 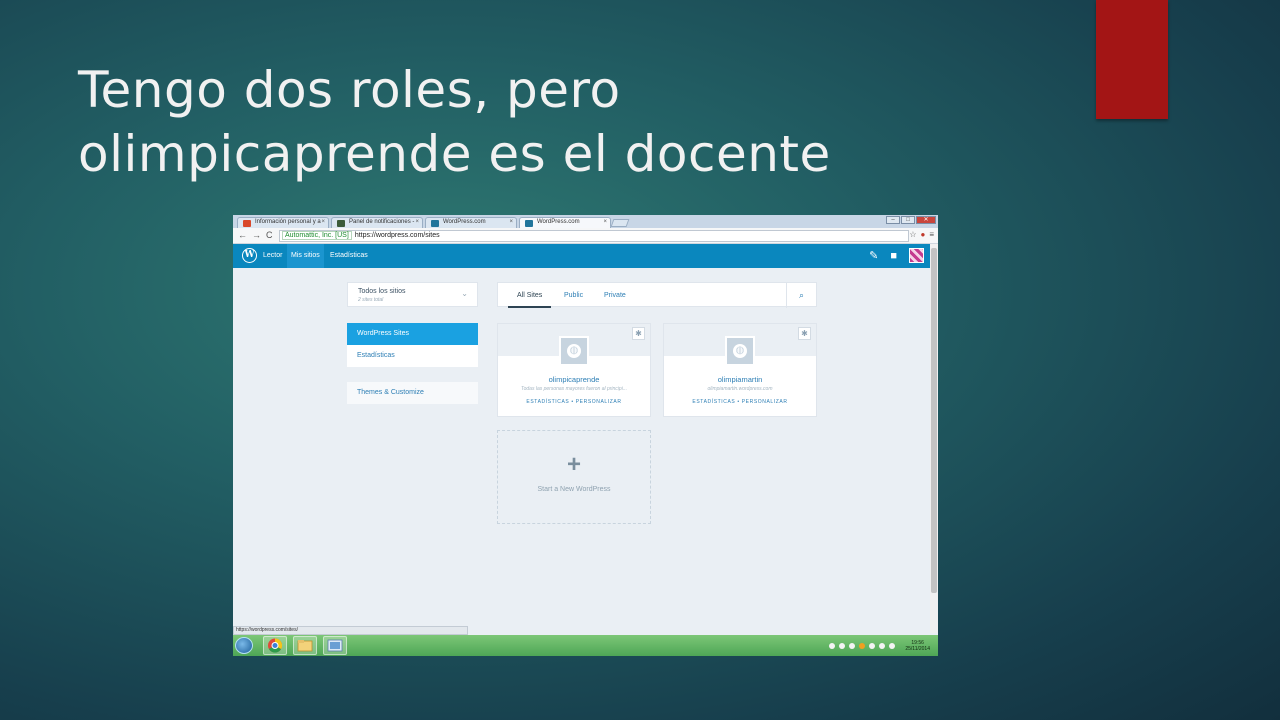 I want to click on compose-icon: ✎, so click(x=873, y=255).